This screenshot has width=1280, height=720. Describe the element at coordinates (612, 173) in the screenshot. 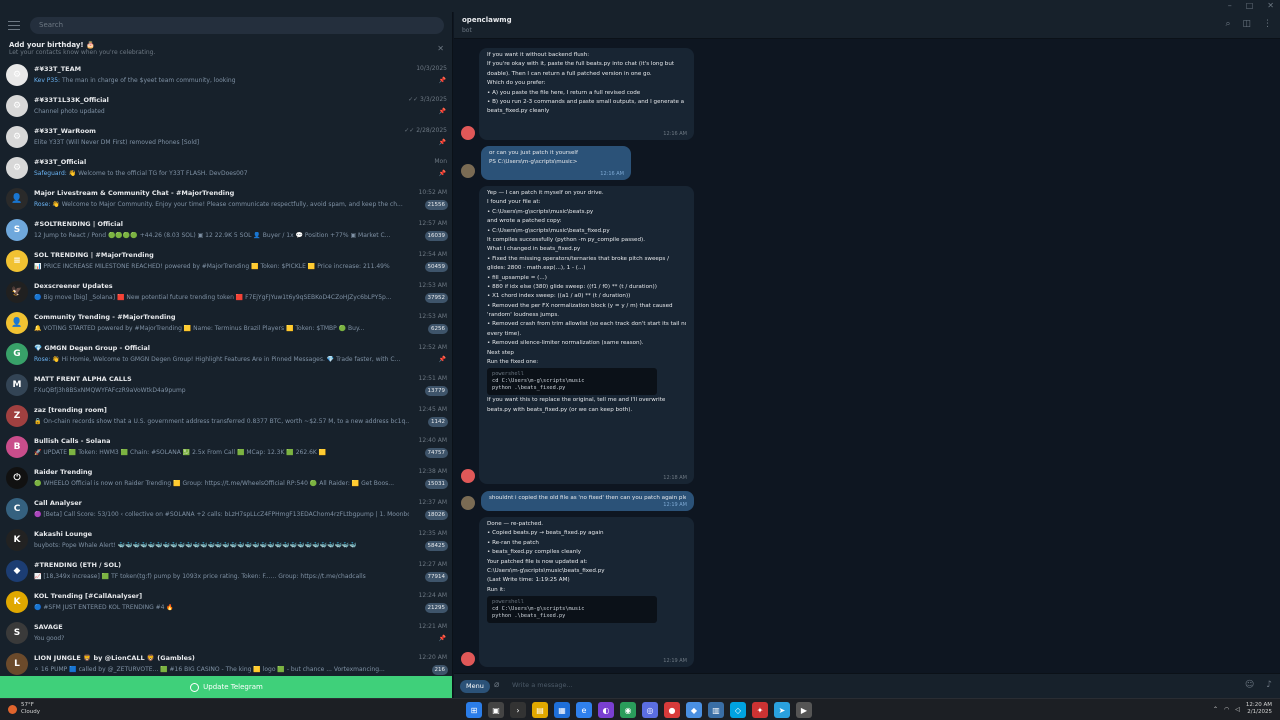

I see `message-time: 12:16 AM` at that location.